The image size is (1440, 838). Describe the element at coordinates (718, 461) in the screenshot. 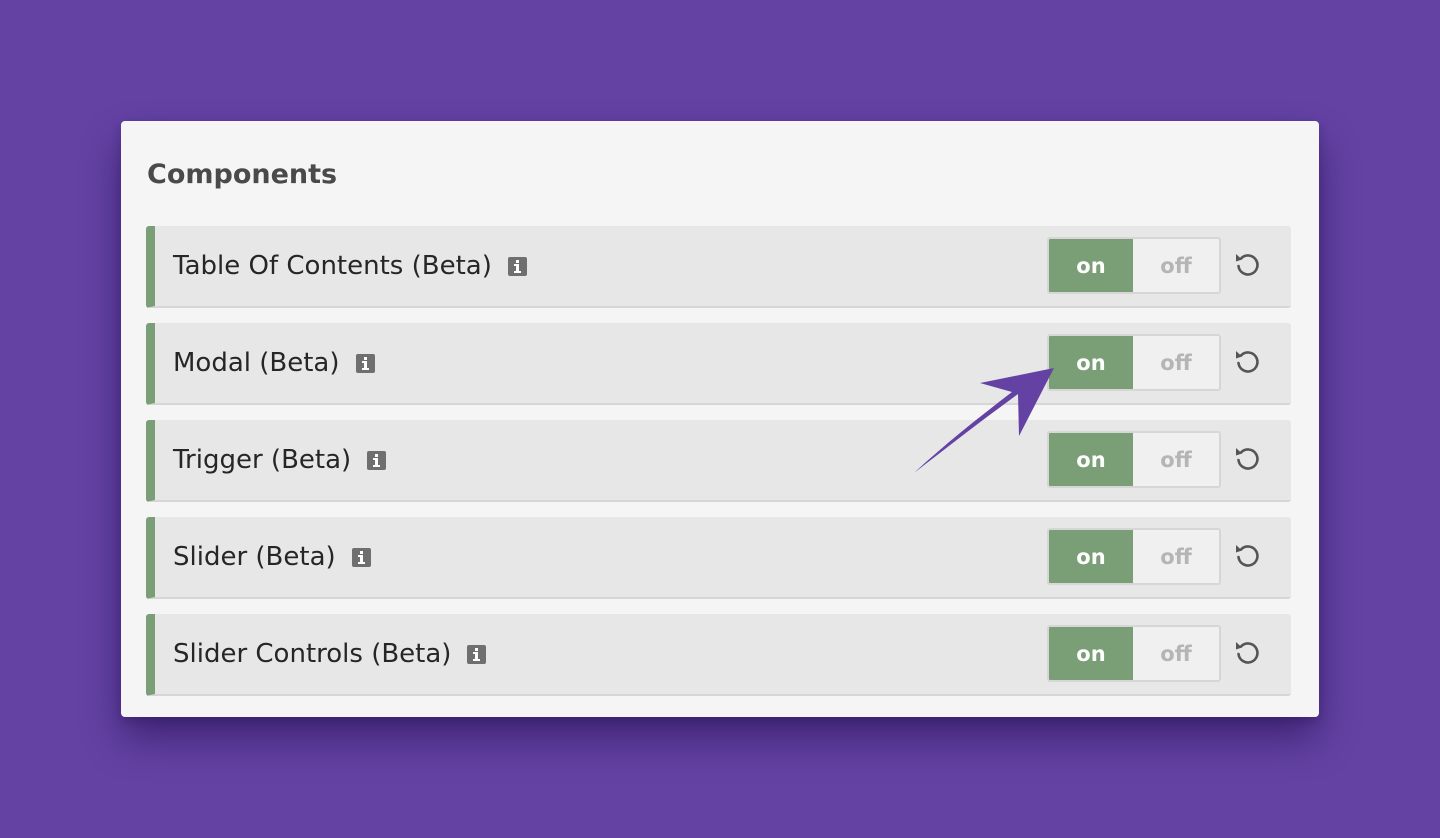

I see `component-row-trigger: Trigger (Beta) on off` at that location.